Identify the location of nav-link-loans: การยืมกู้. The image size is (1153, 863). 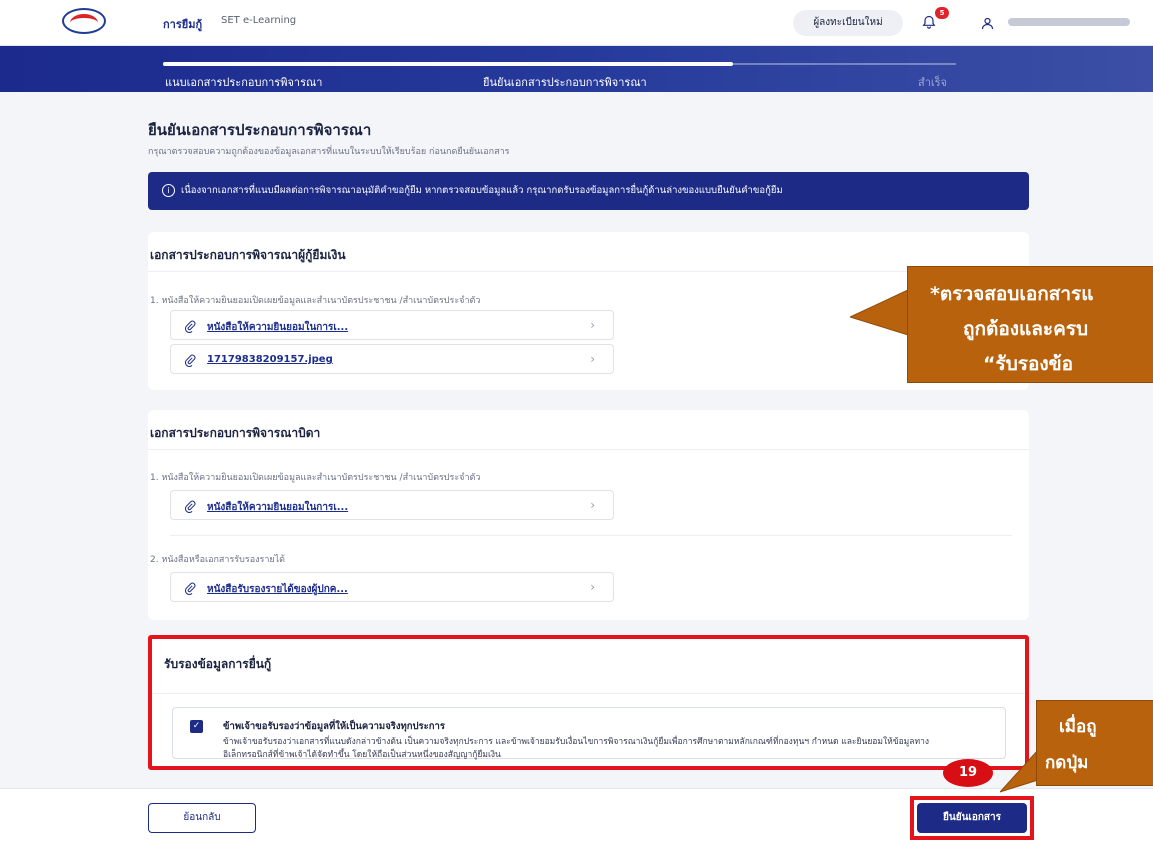
(182, 24).